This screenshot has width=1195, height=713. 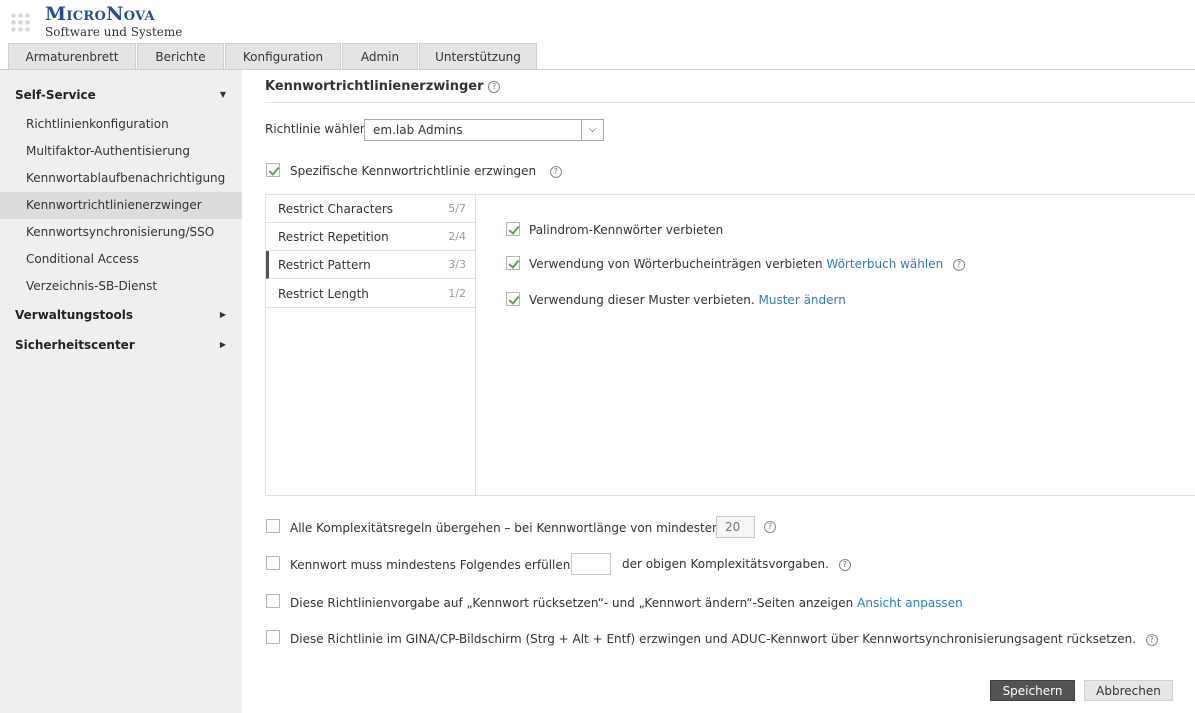 I want to click on chevron-down-icon: ⌵, so click(x=592, y=130).